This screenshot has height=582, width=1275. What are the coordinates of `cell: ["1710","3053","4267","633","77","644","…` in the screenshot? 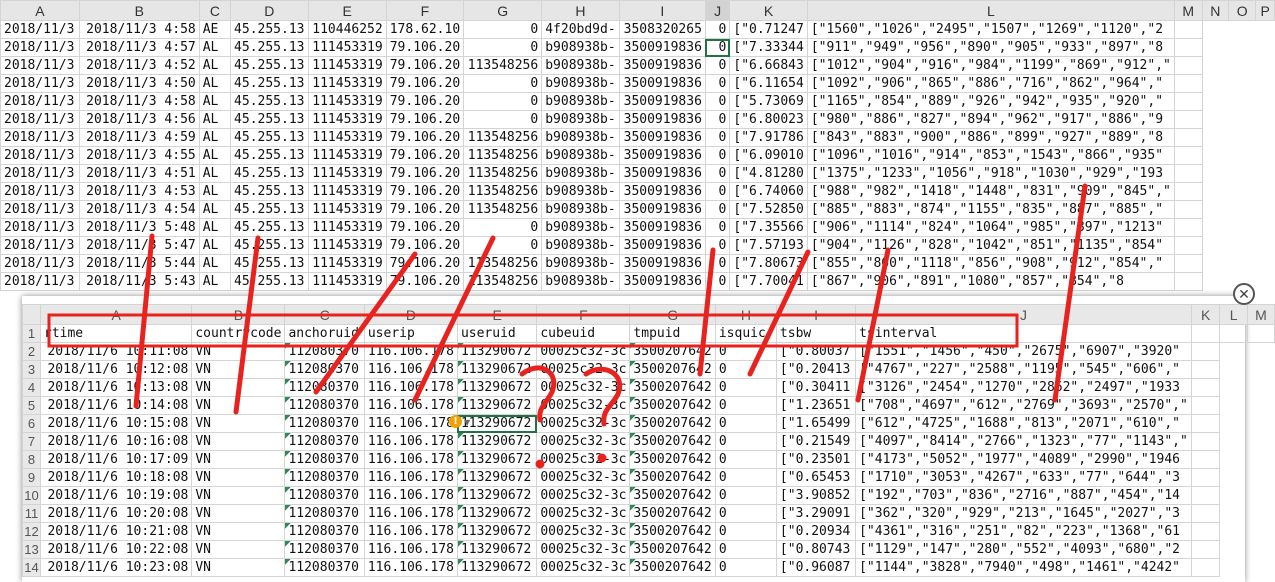 It's located at (1023, 477).